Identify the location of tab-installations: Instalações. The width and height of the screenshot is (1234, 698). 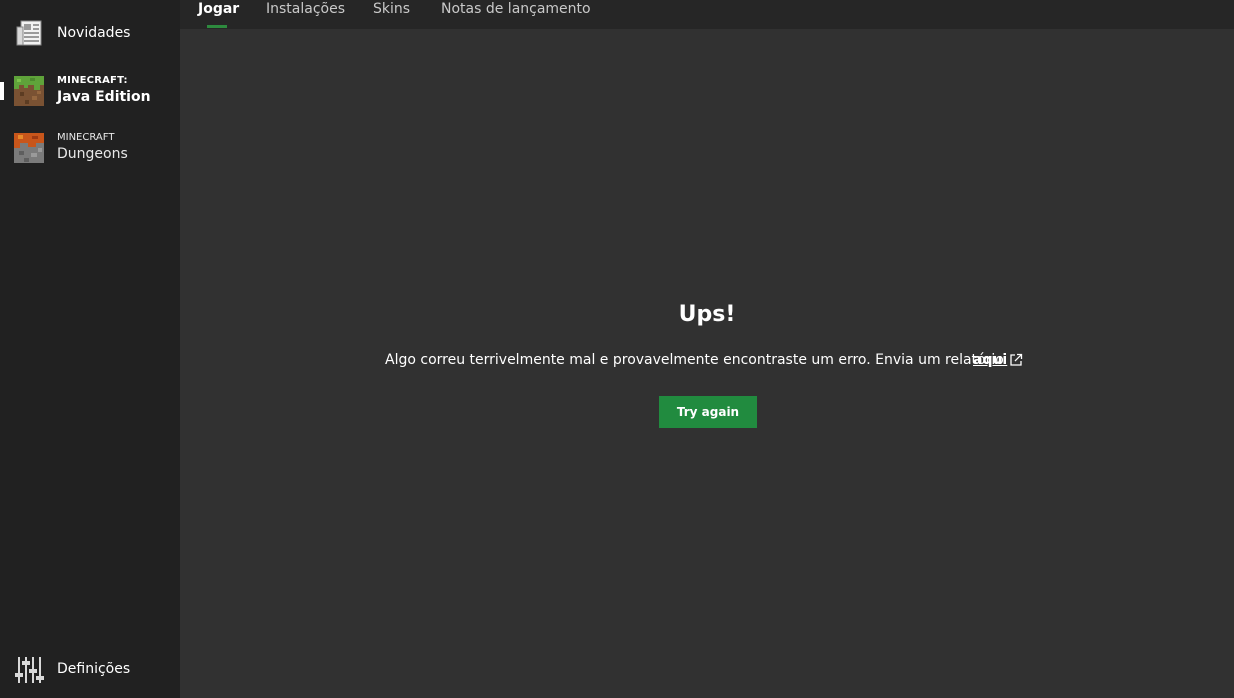
(305, 14).